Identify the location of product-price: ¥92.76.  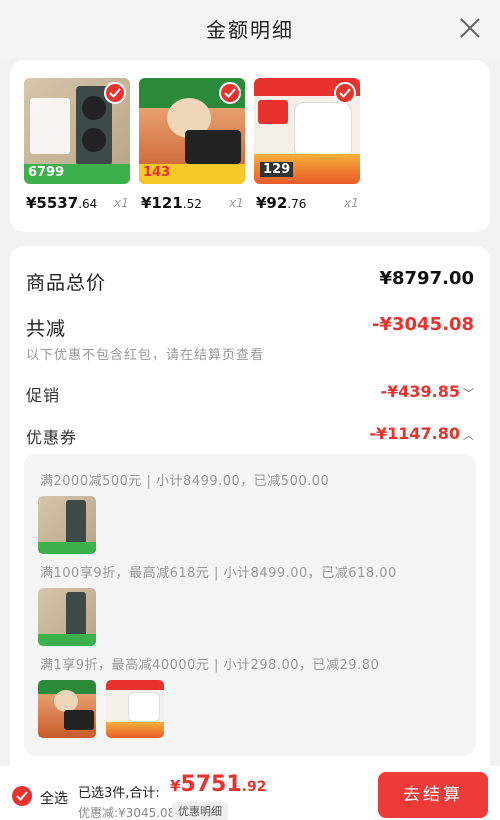
(281, 203).